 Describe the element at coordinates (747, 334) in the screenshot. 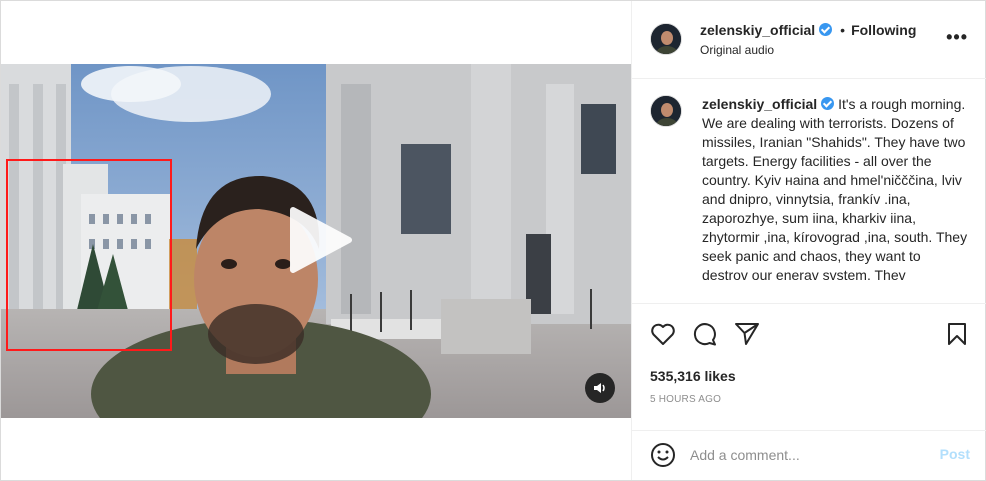

I see `share-plane-icon` at that location.